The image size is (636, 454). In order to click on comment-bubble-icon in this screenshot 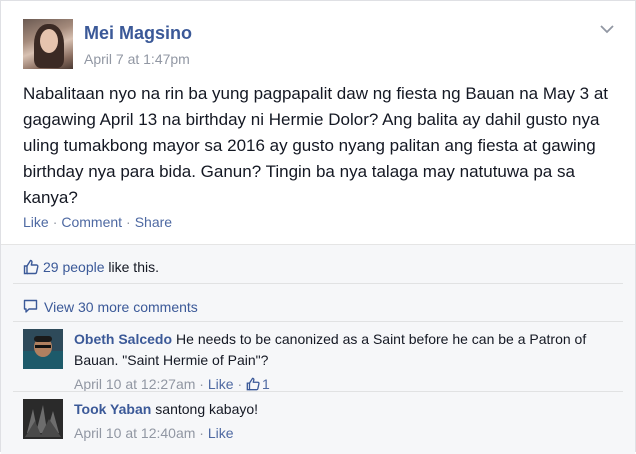, I will do `click(30, 306)`.